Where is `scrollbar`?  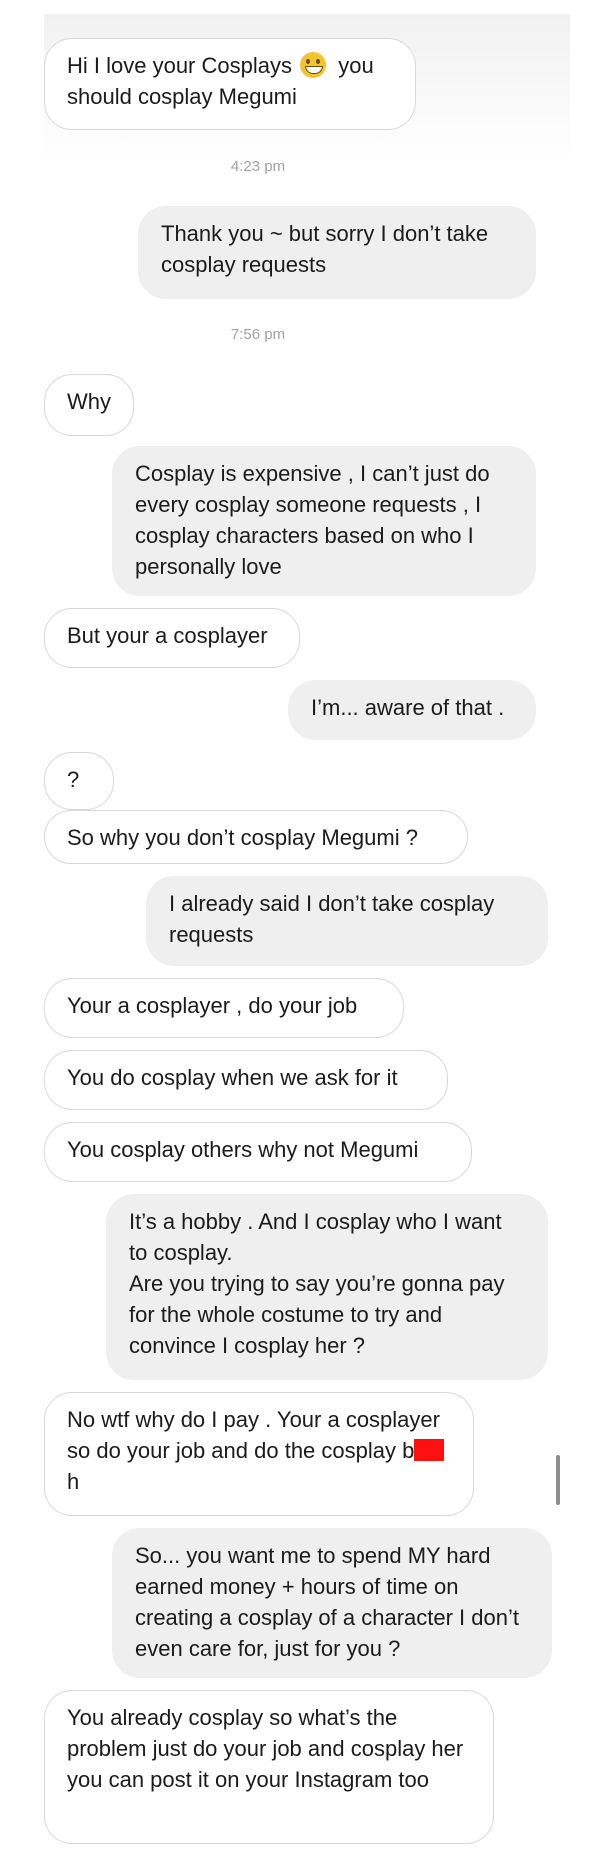 scrollbar is located at coordinates (558, 1480).